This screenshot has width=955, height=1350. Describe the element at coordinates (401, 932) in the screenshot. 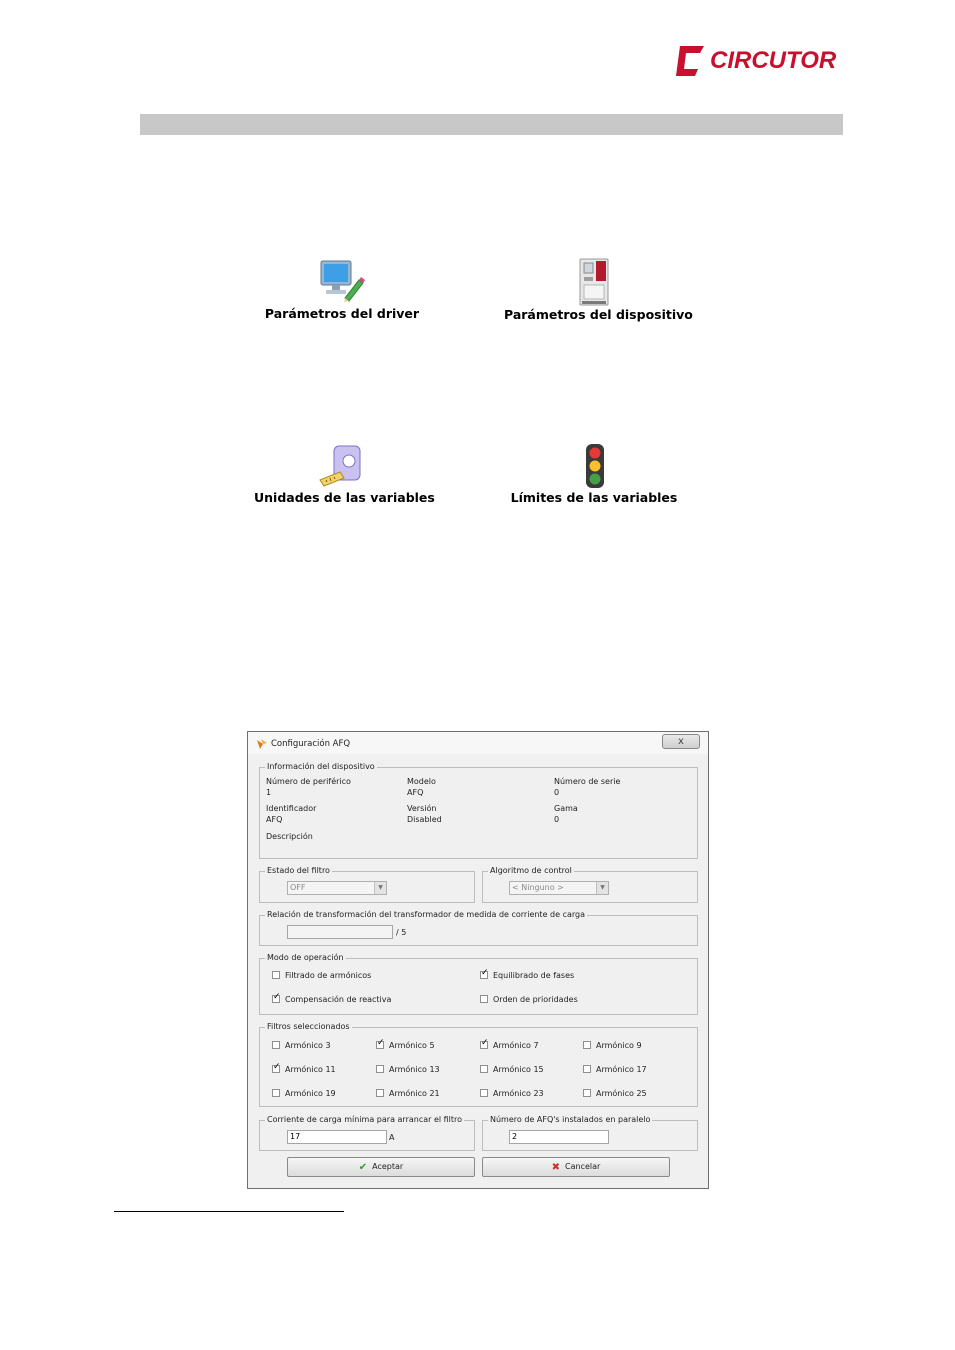

I see `transformer-ratio-suffix: / 5` at that location.